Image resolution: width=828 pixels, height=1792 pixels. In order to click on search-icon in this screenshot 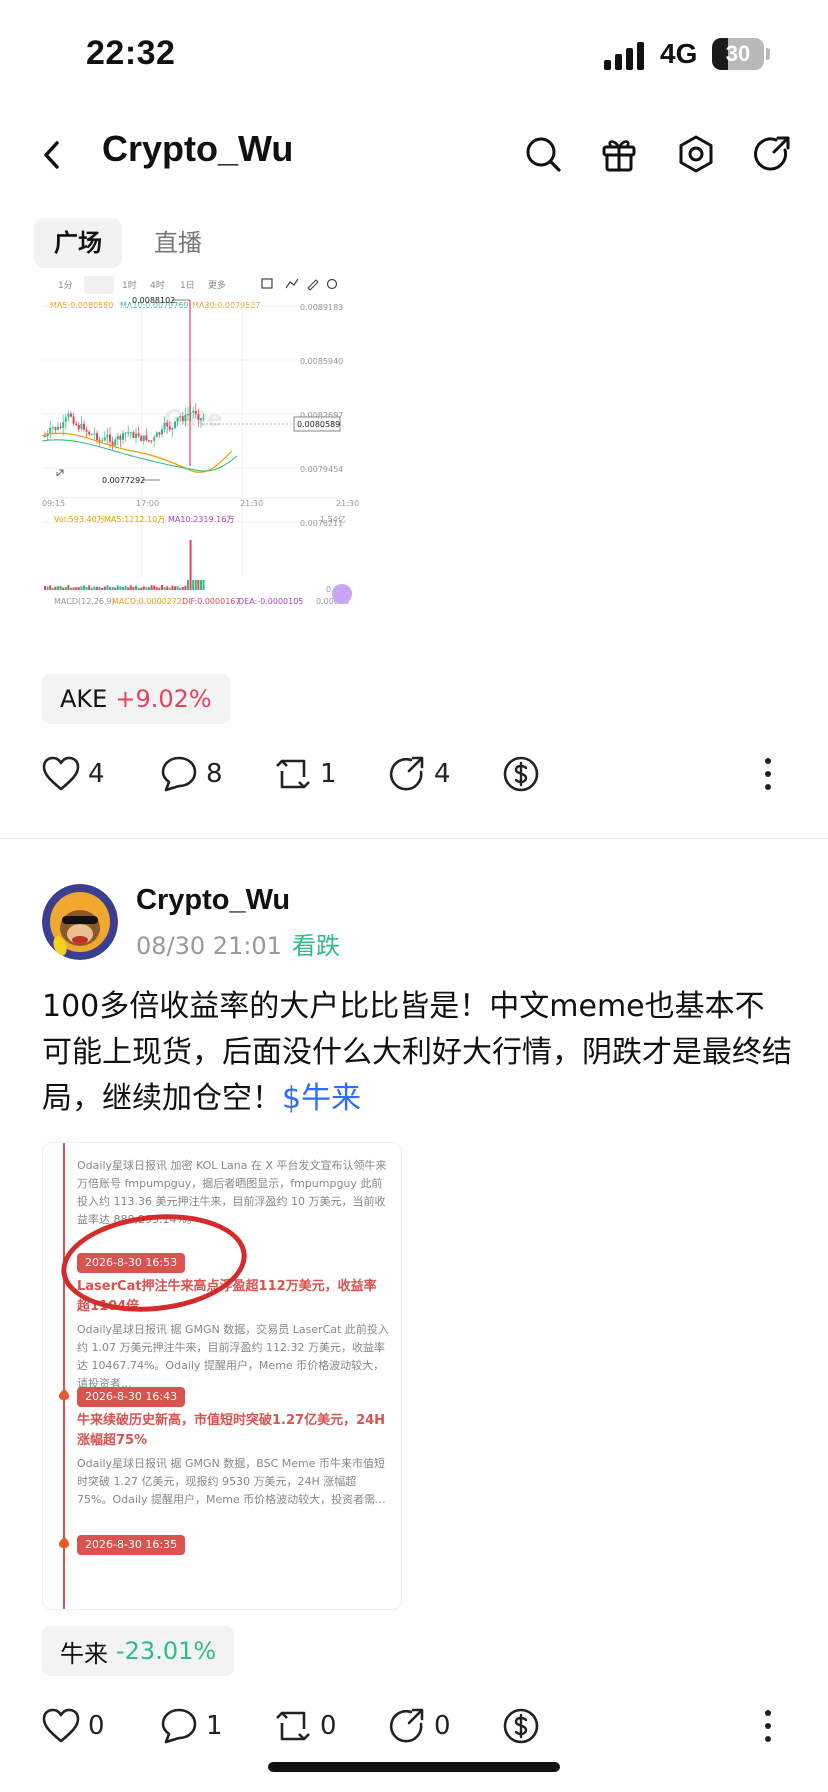, I will do `click(543, 154)`.